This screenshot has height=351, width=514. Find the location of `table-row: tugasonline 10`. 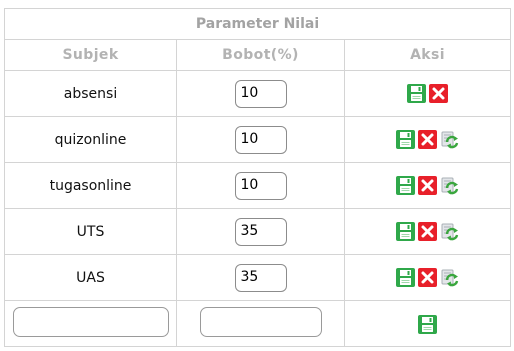

table-row: tugasonline 10 is located at coordinates (258, 185).